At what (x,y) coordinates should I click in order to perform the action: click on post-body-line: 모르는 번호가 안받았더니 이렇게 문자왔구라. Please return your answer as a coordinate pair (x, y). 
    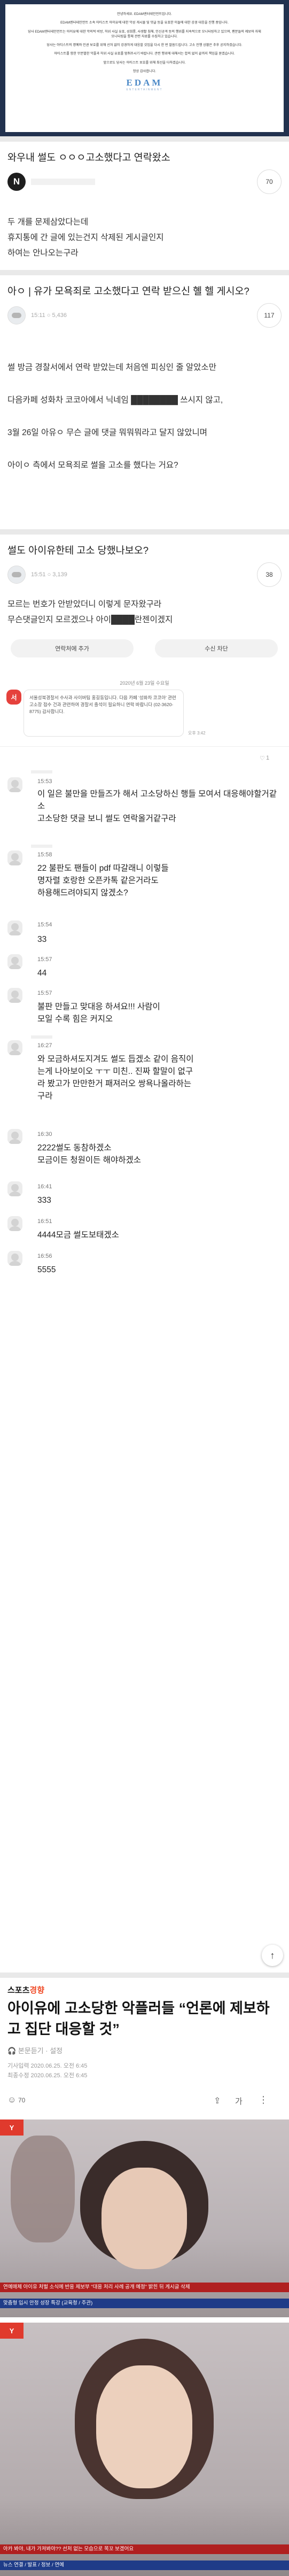
    Looking at the image, I should click on (84, 604).